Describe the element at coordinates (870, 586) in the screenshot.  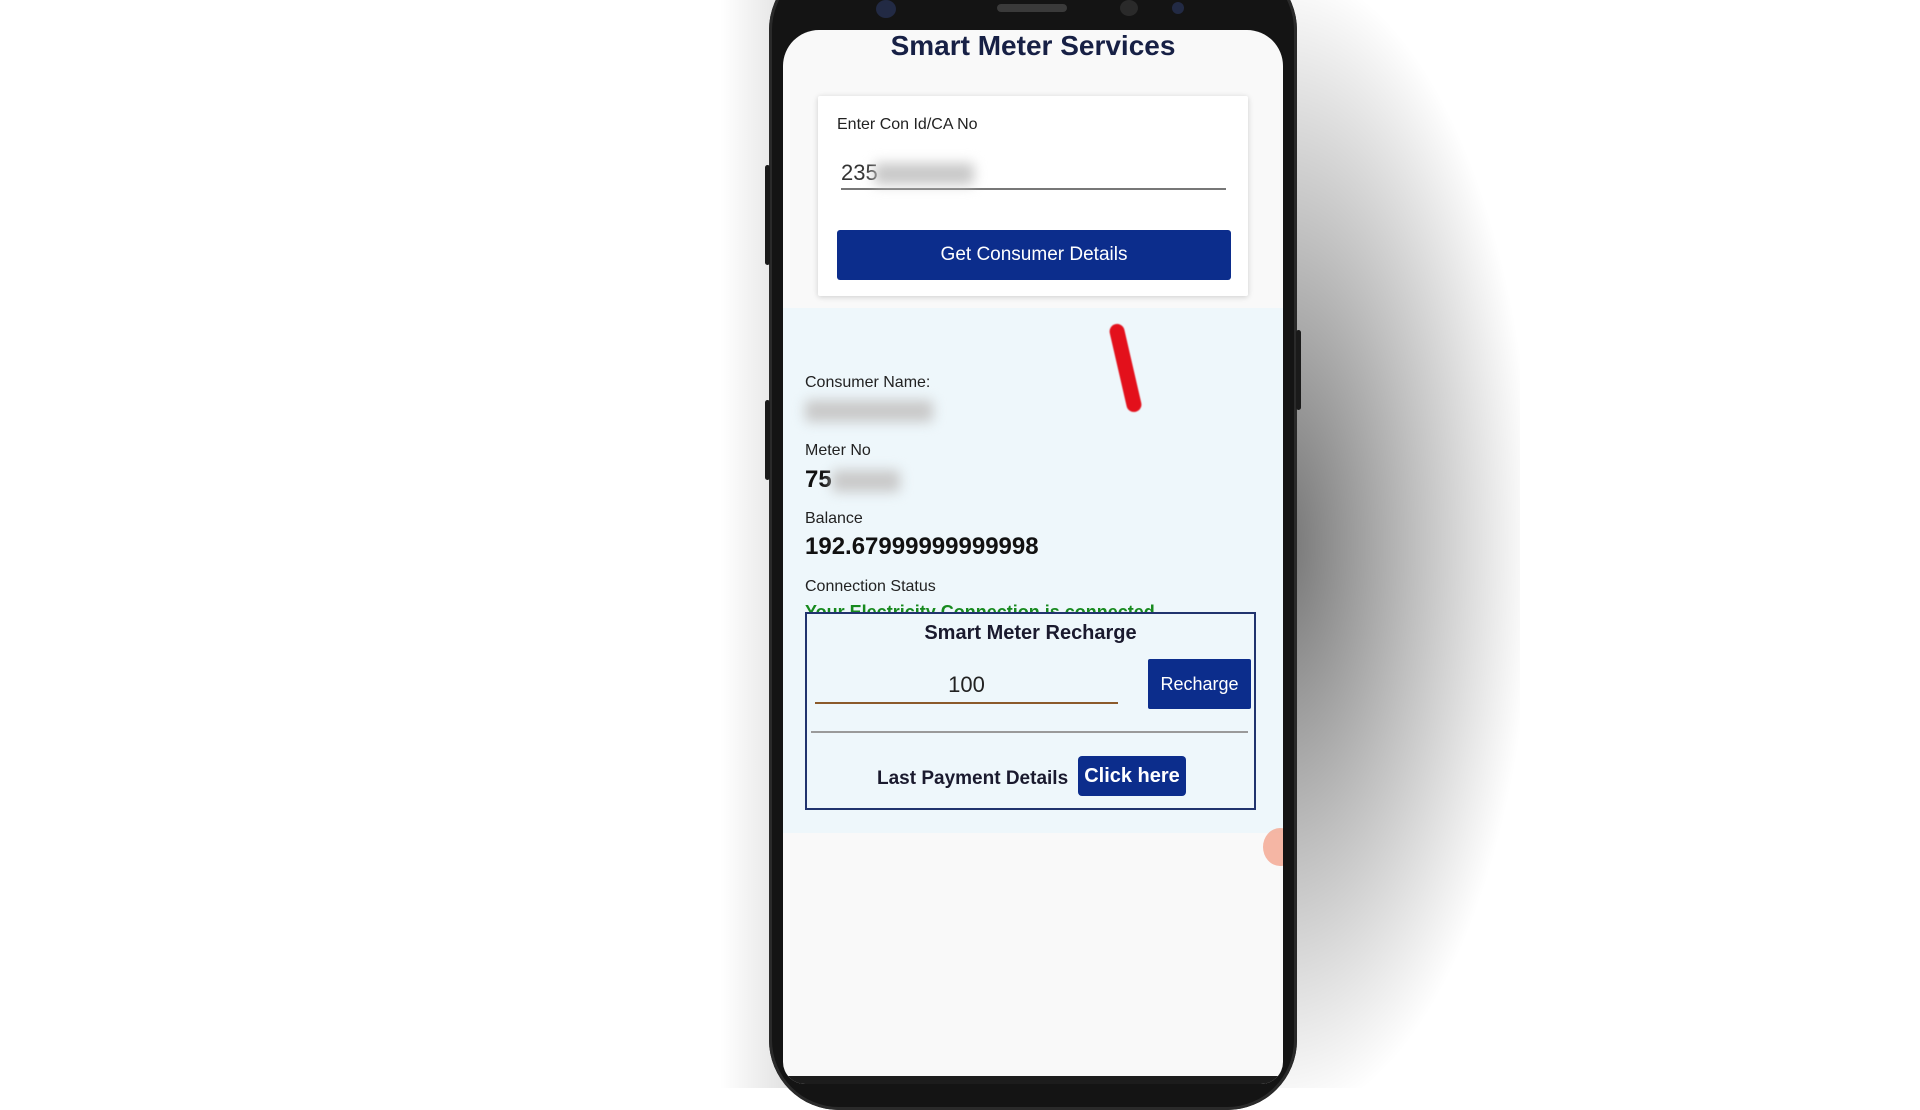
I see `connection-status-label: Connection Status` at that location.